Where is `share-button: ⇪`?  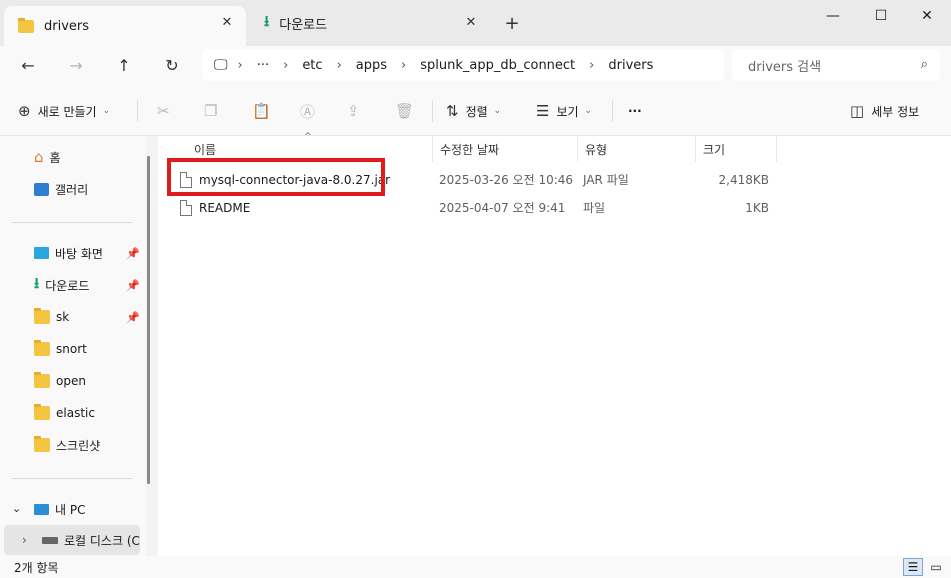 share-button: ⇪ is located at coordinates (357, 111).